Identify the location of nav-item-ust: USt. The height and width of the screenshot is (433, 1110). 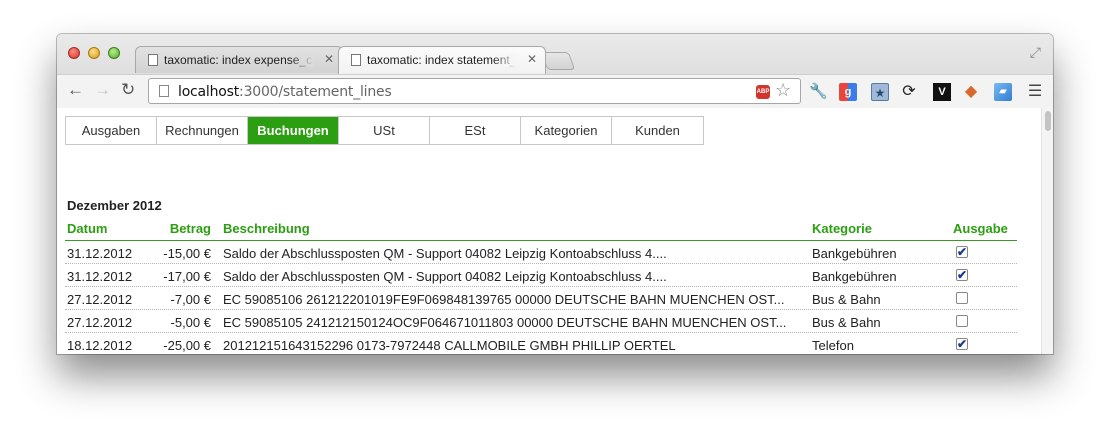
(384, 130).